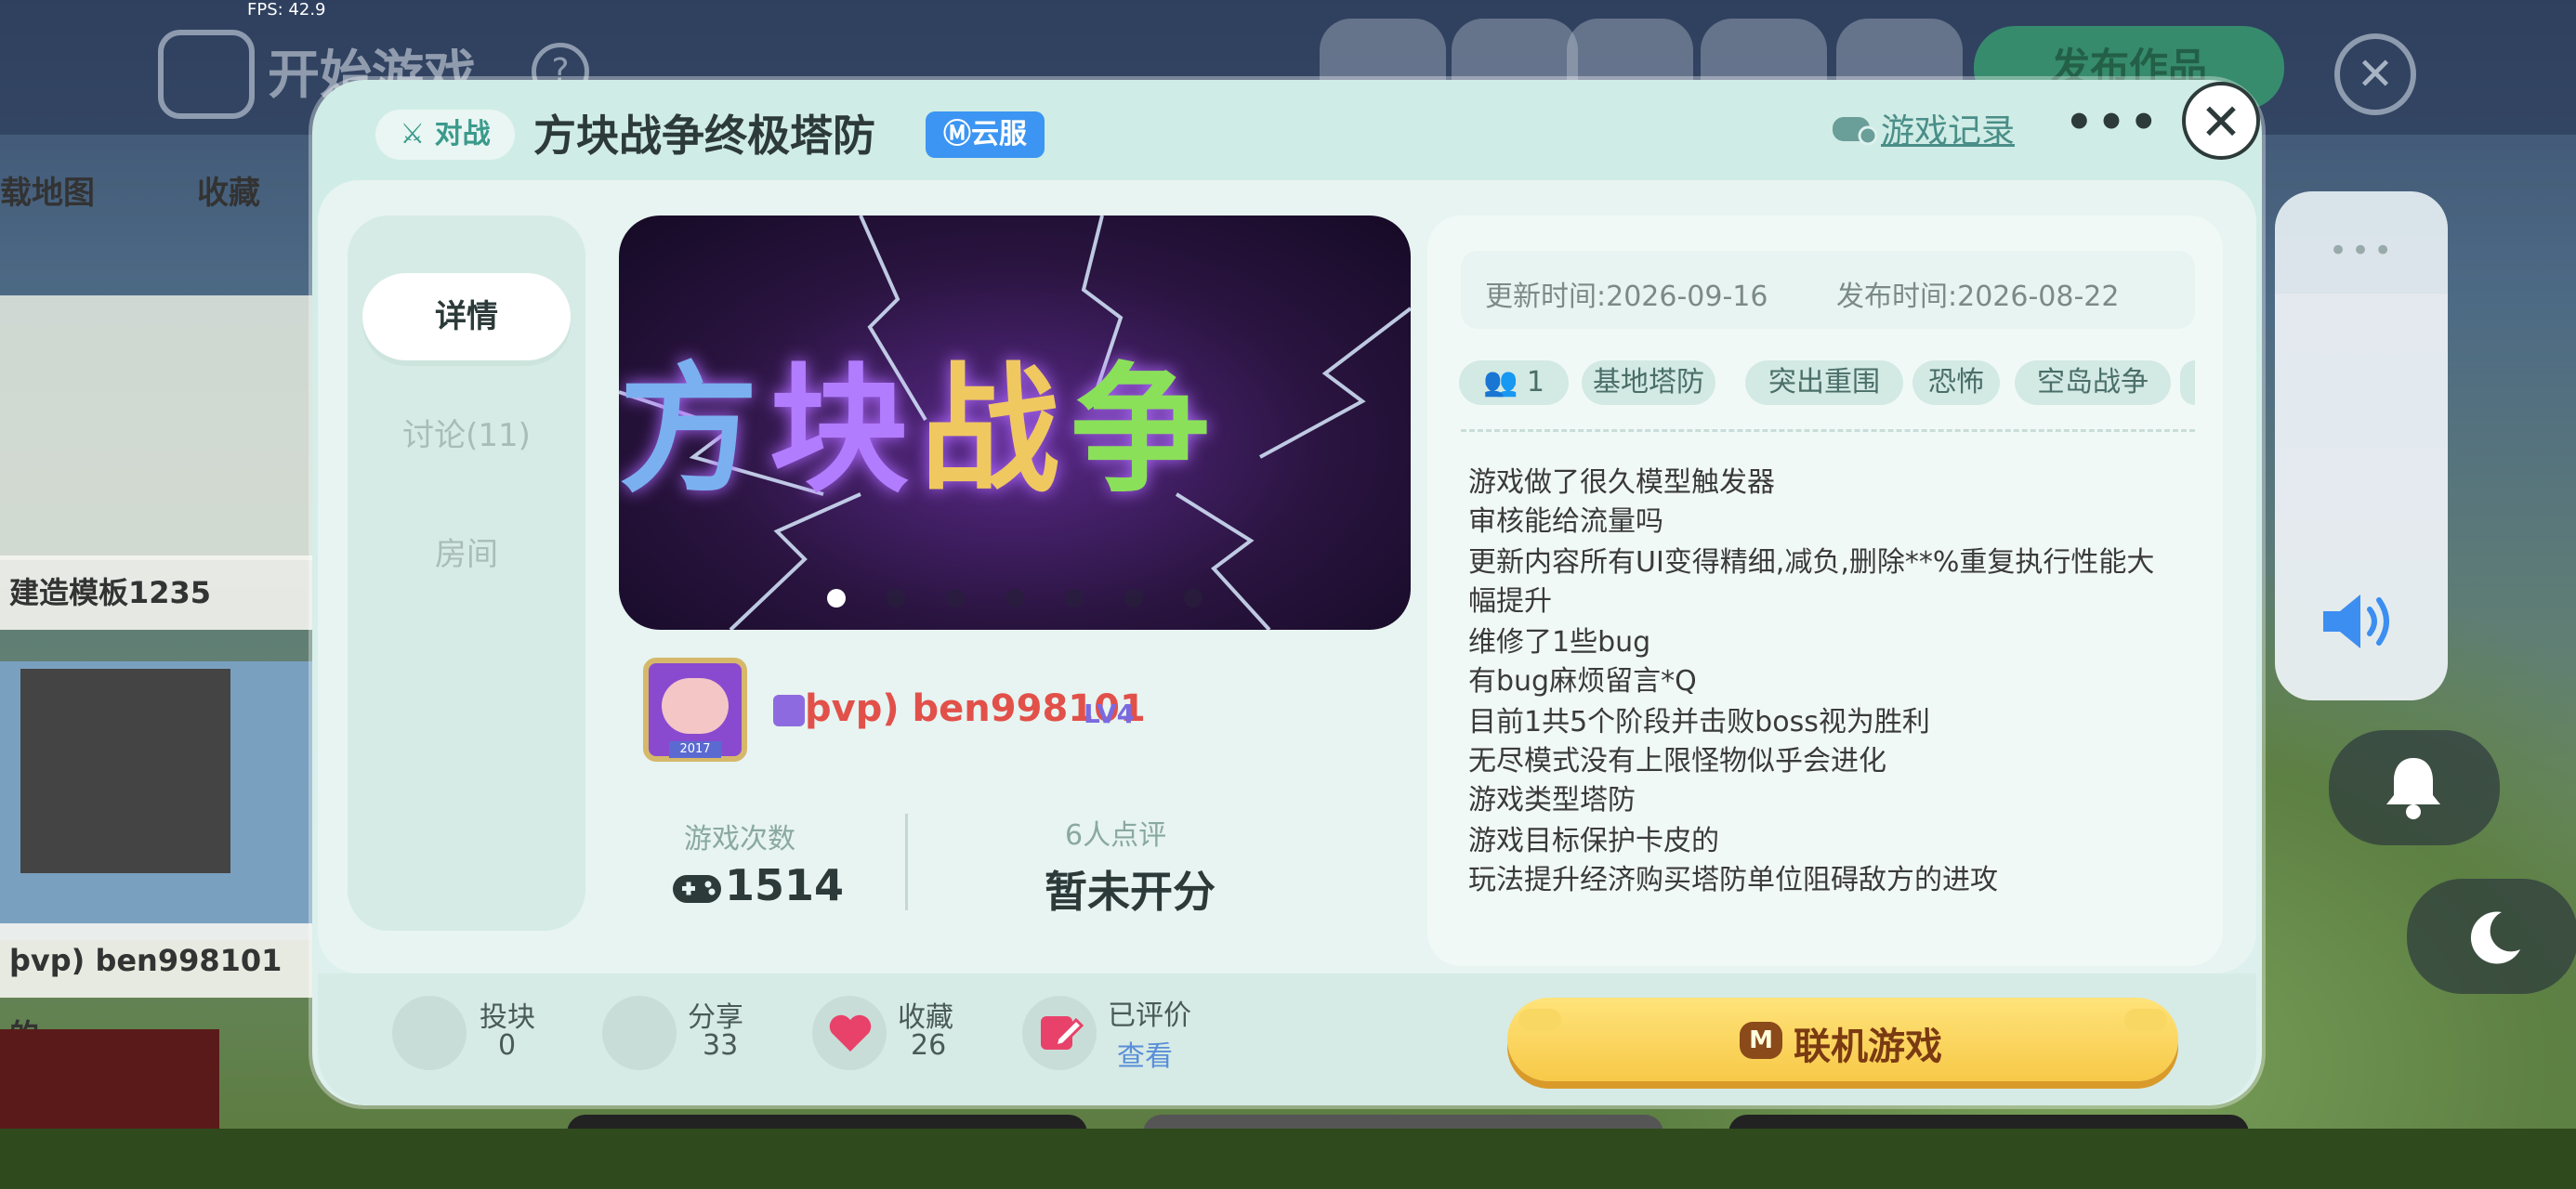 The image size is (2576, 1189). I want to click on avatar-year-badge: 2017, so click(695, 749).